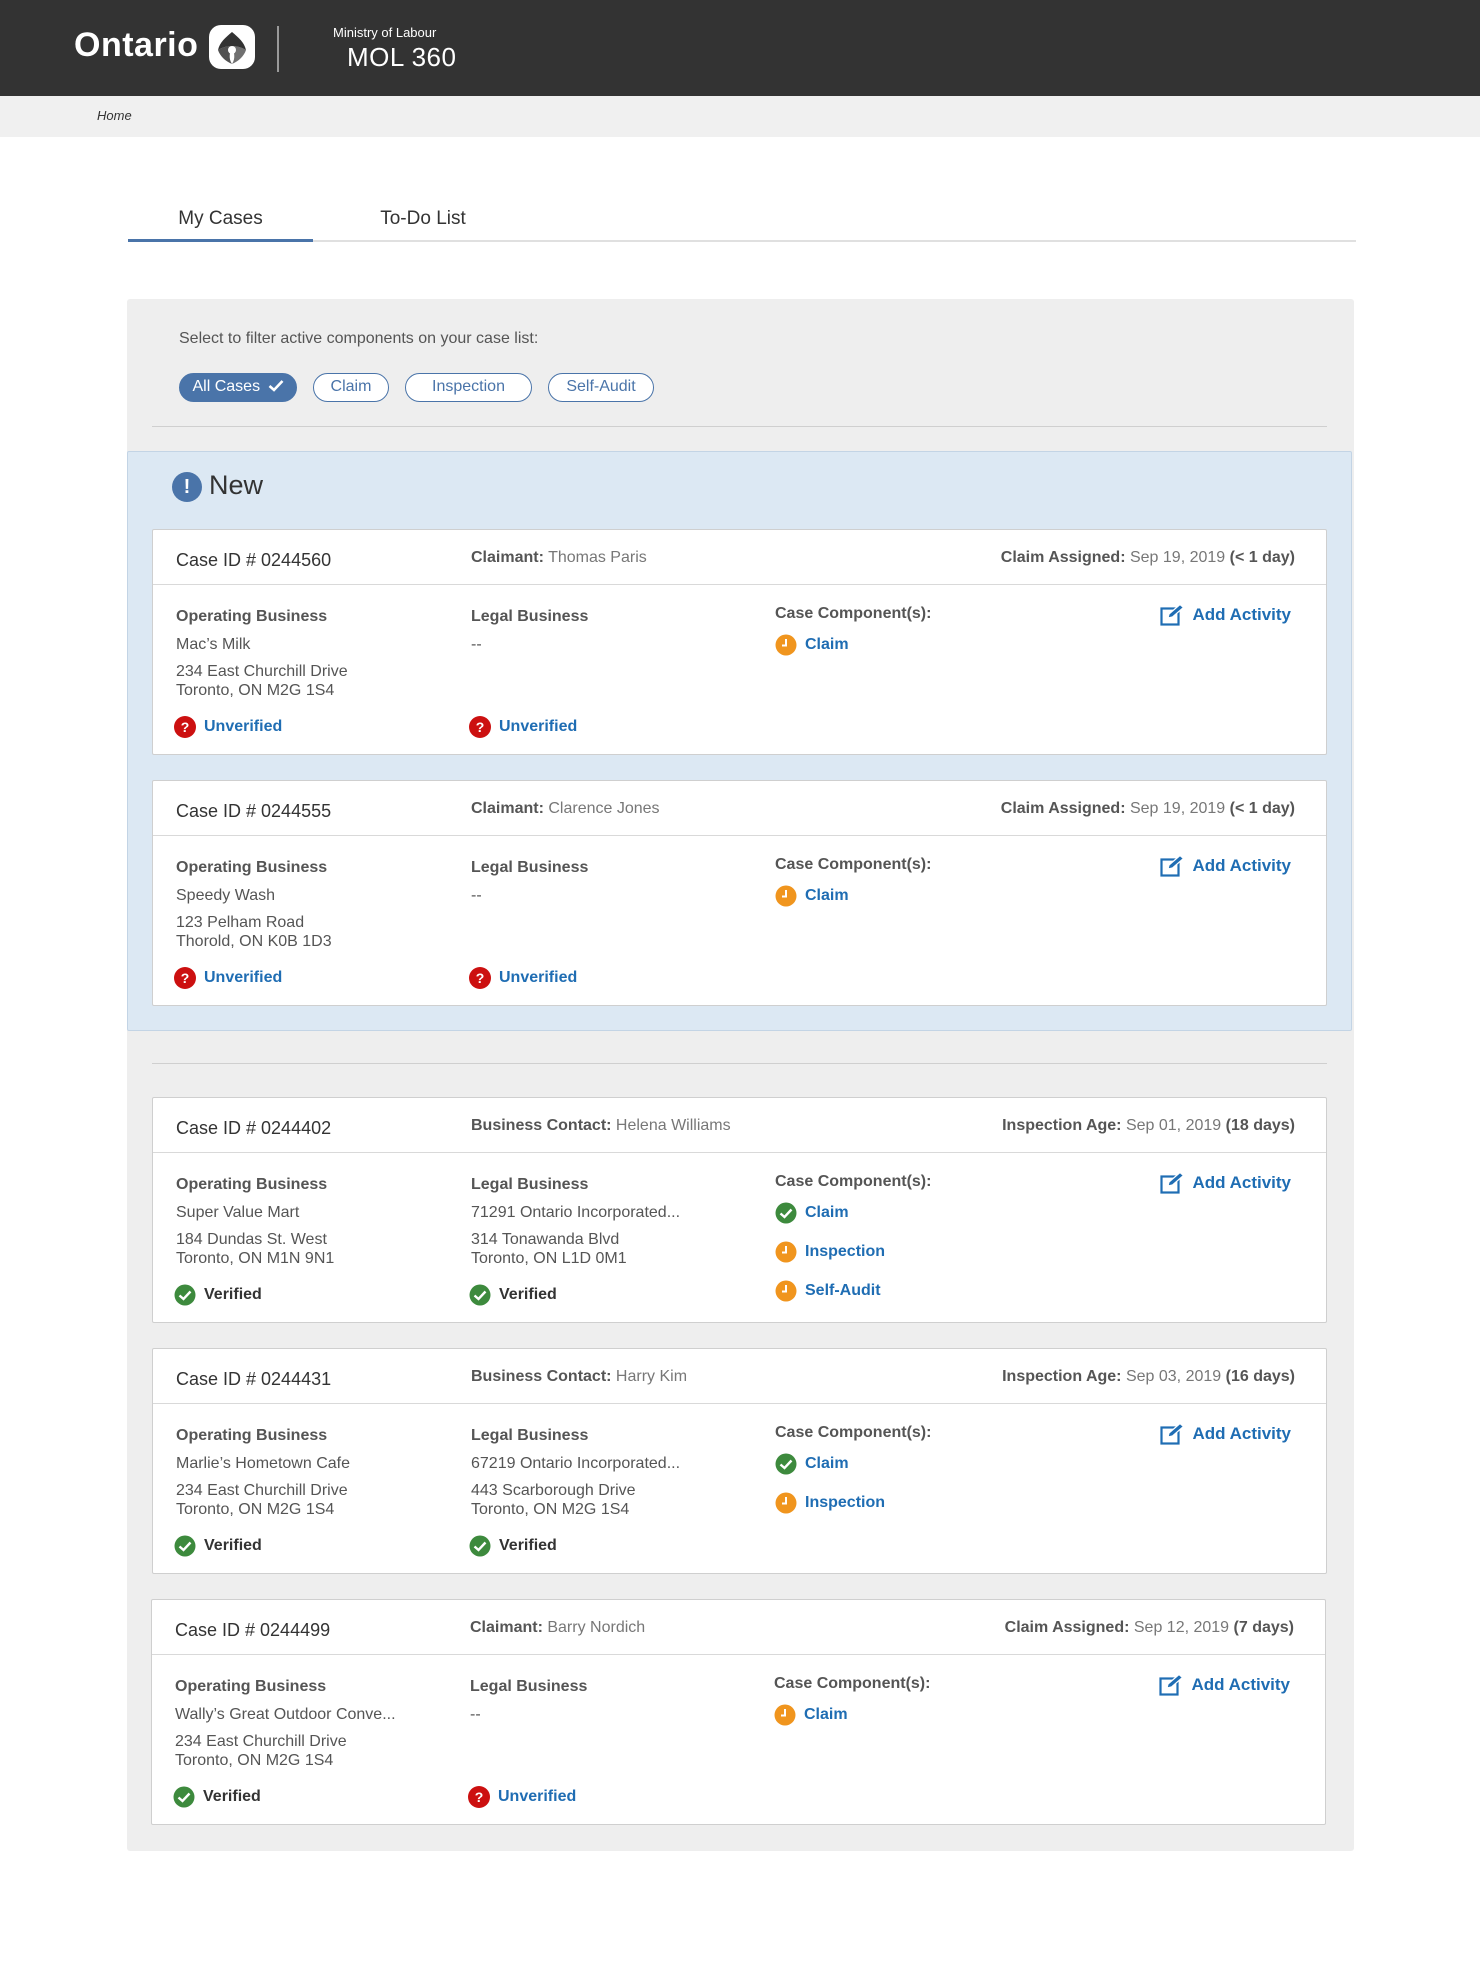  I want to click on component-list: Claim Inspection Self-Audit, so click(915, 1252).